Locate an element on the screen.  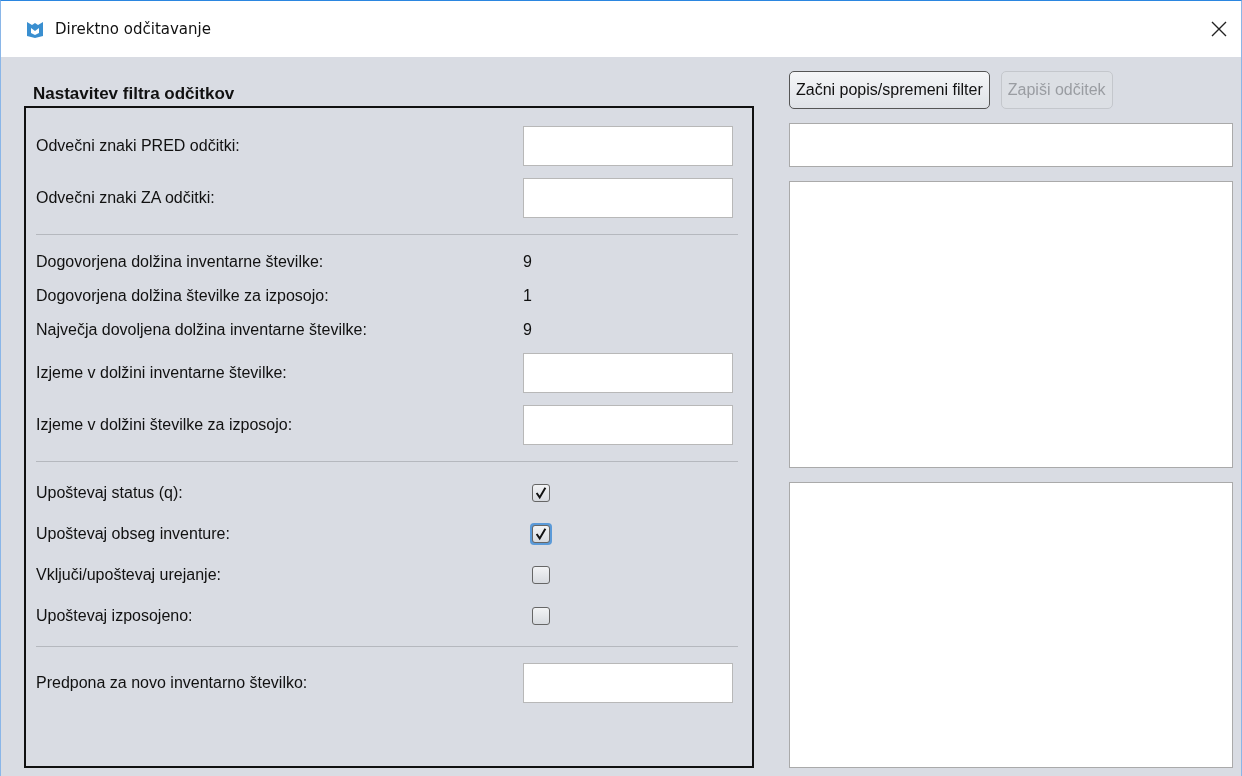
field-label: Upoštevaj izposojeno: is located at coordinates (115, 615).